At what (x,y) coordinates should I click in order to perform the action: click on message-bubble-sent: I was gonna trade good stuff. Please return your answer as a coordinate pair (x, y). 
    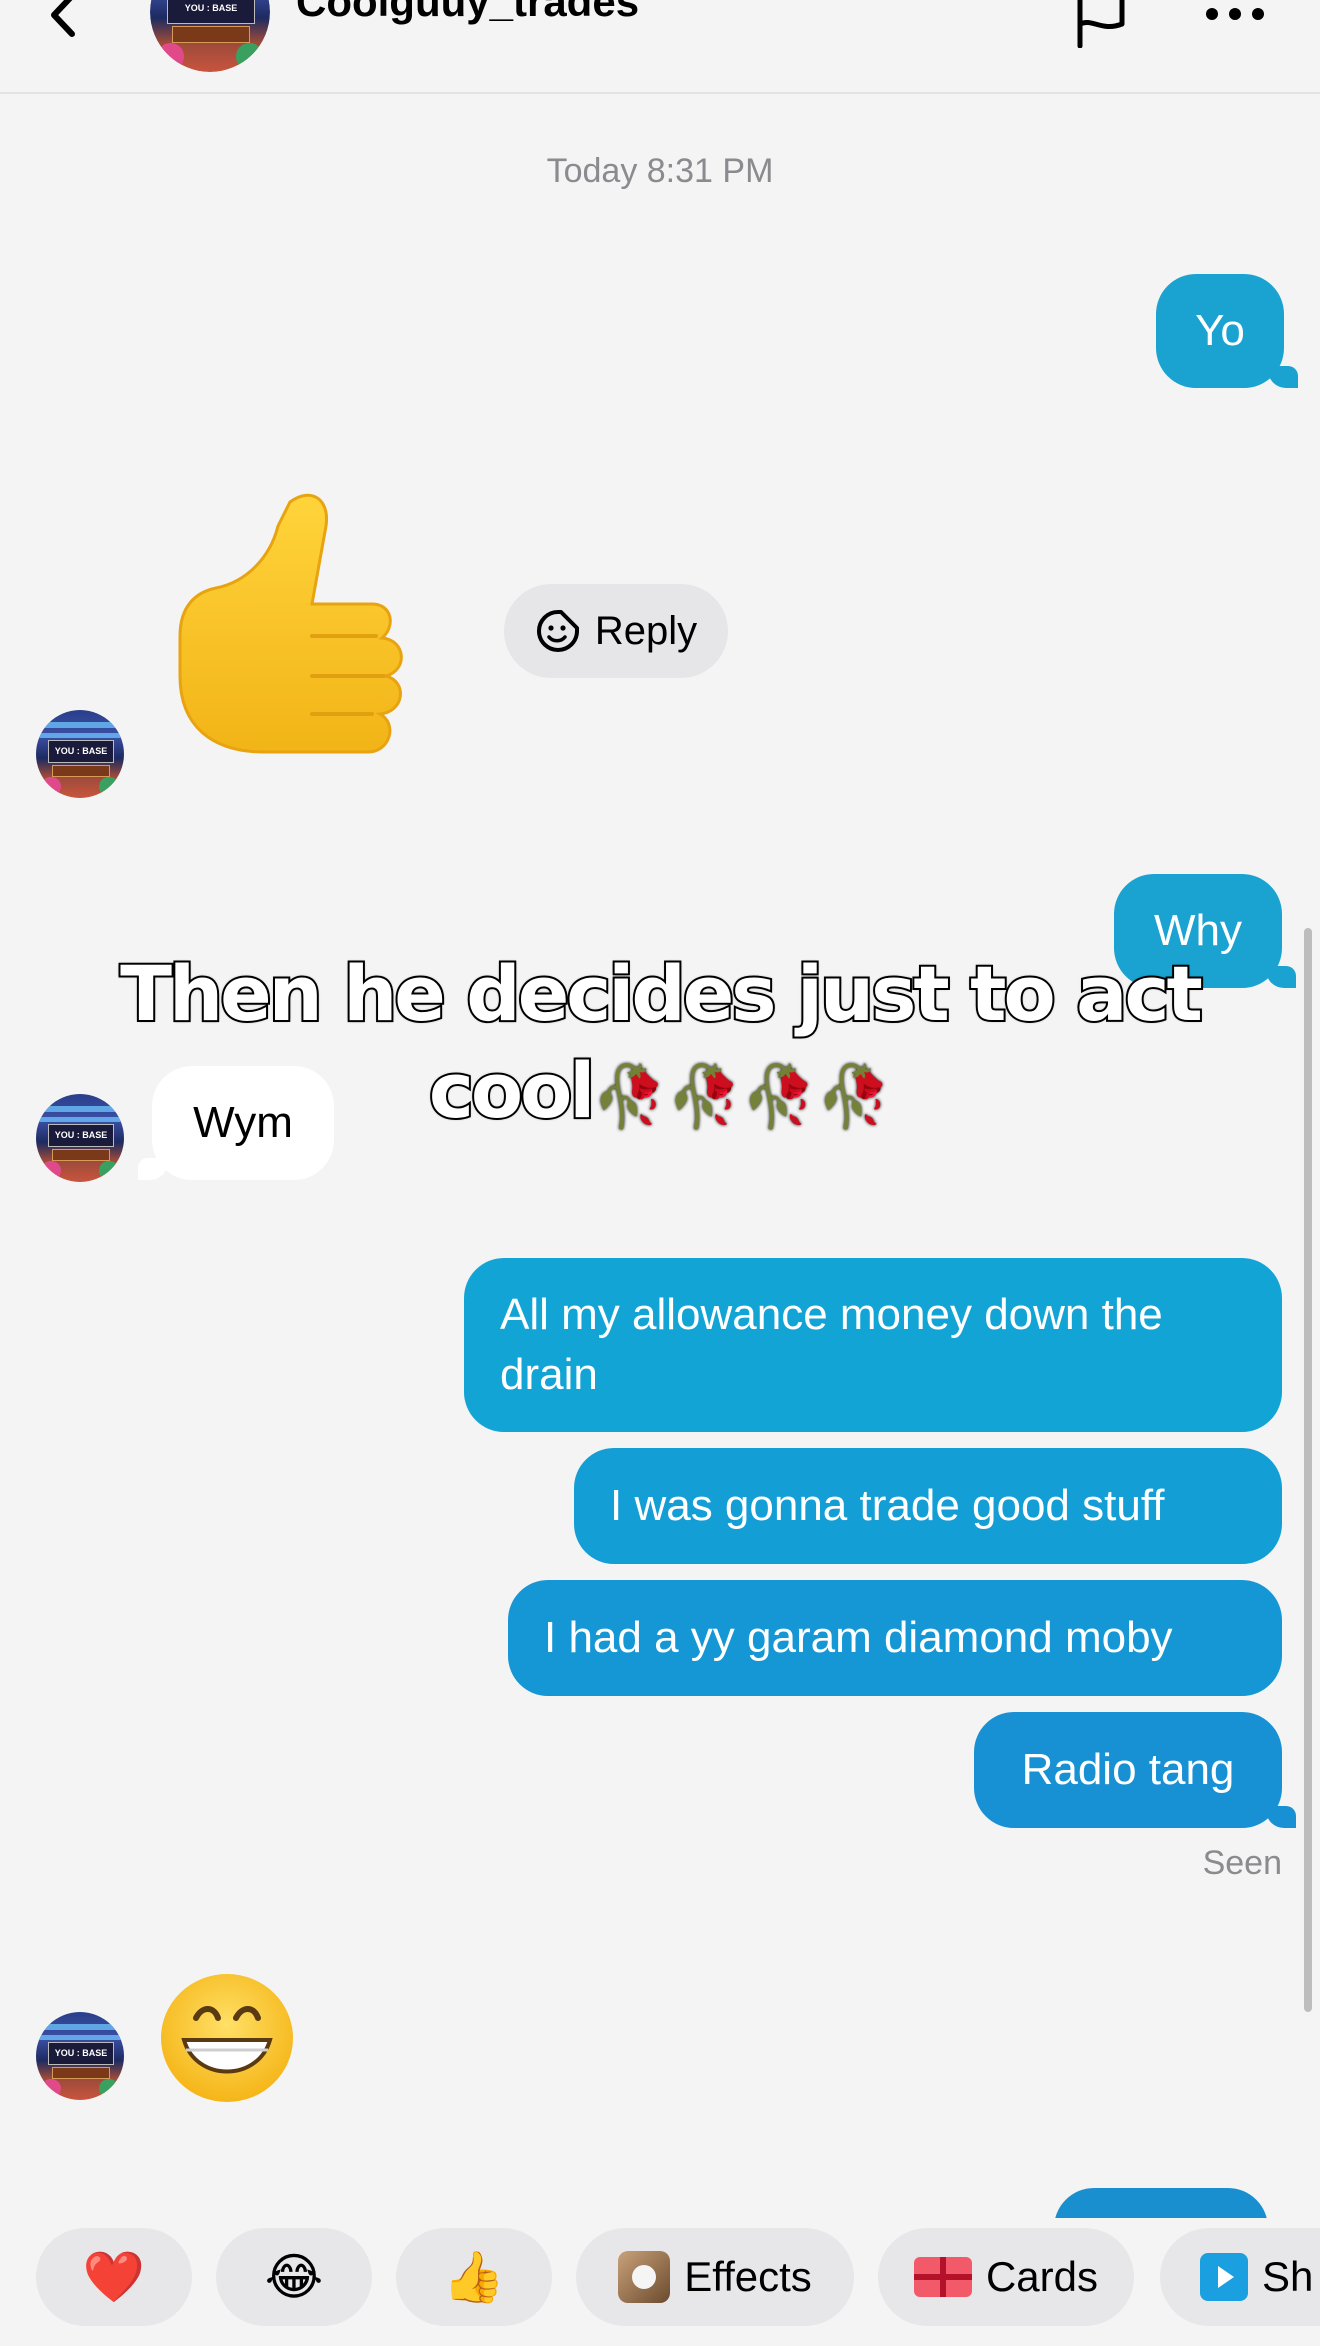
    Looking at the image, I should click on (928, 1506).